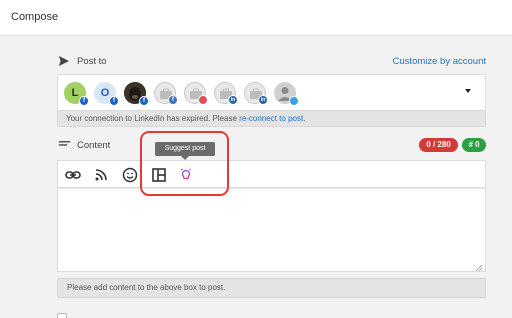  I want to click on layout-icon, so click(159, 175).